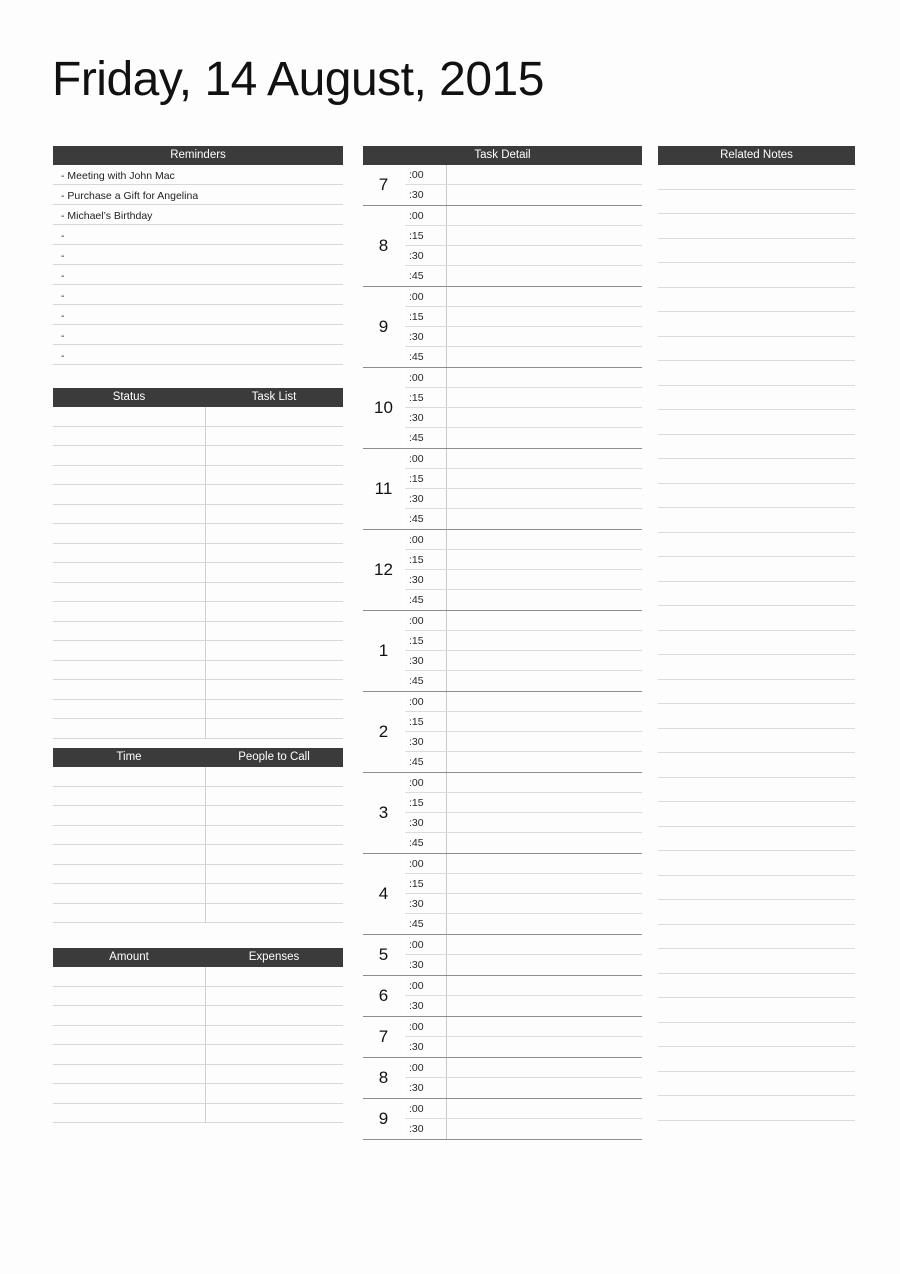 This screenshot has width=900, height=1274. Describe the element at coordinates (198, 215) in the screenshot. I see `reminder-row: - Michael’s Birthday` at that location.